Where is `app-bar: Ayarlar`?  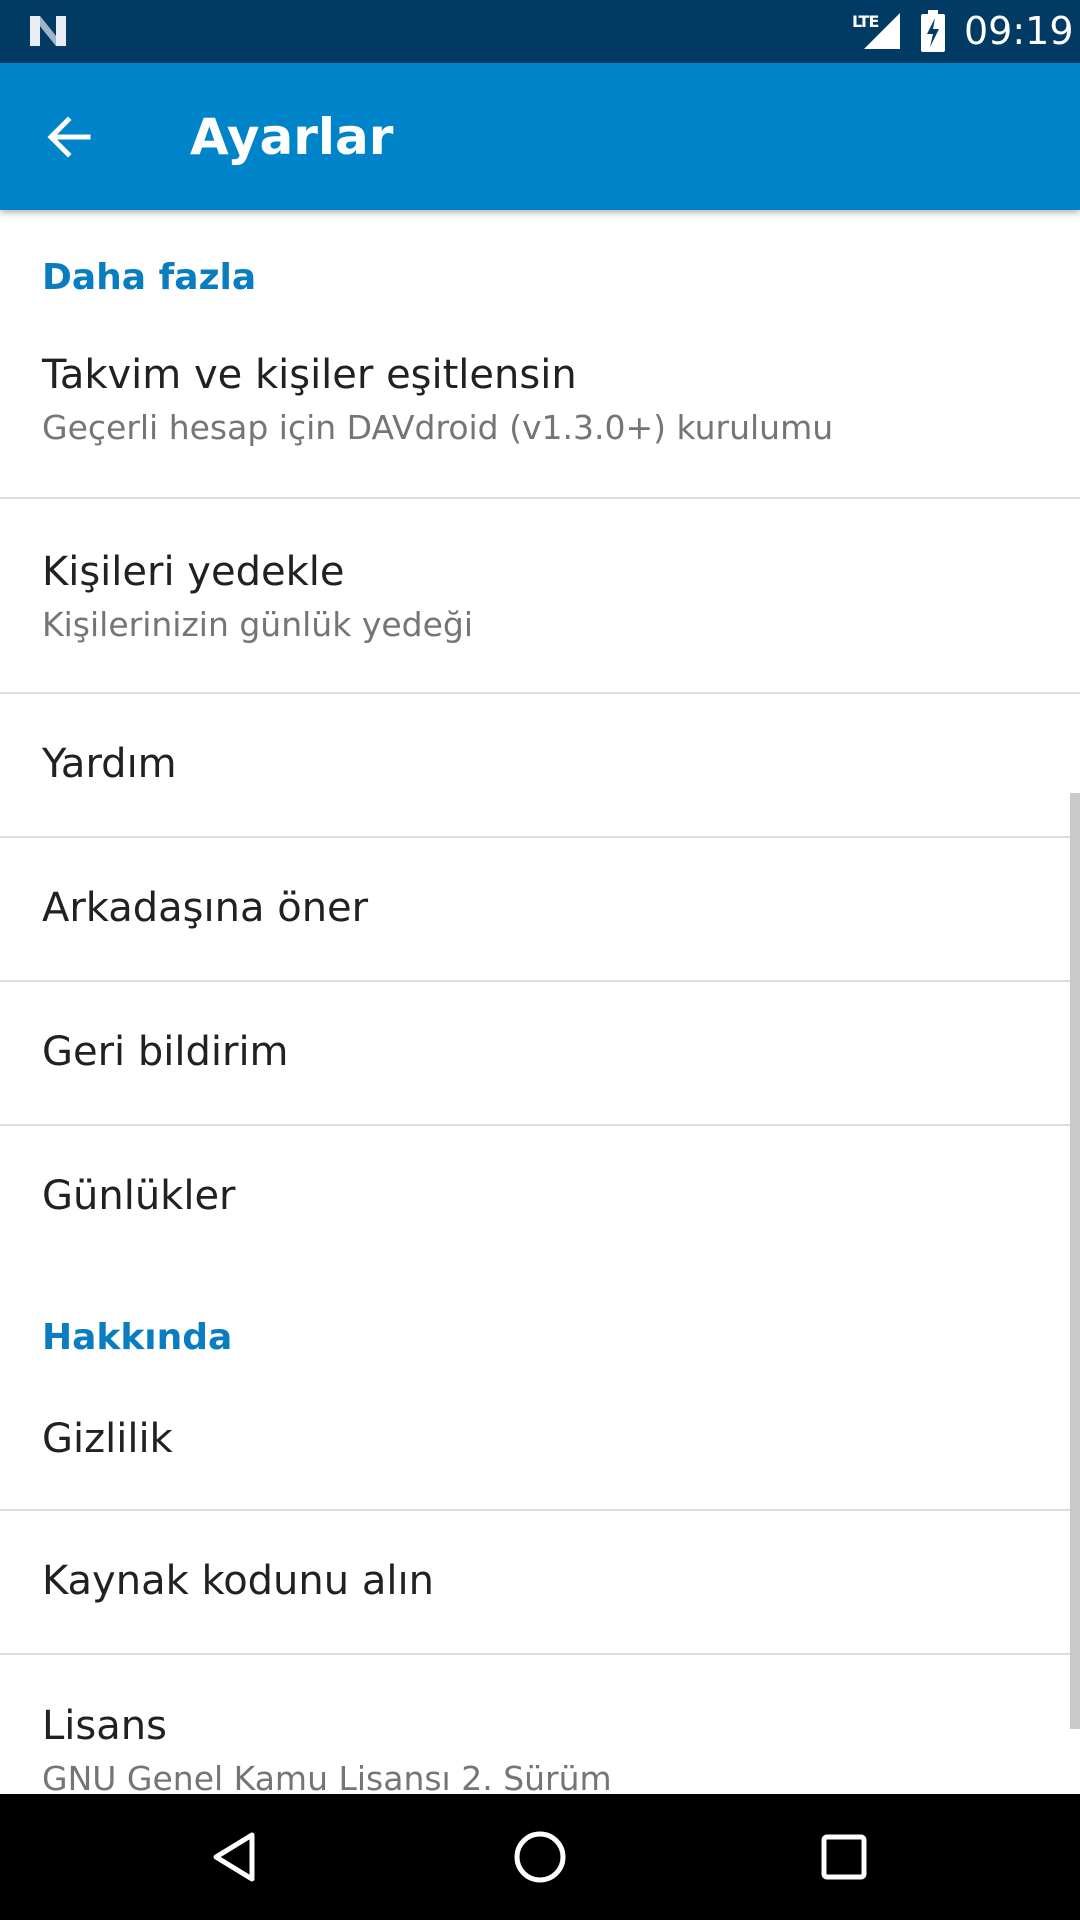 app-bar: Ayarlar is located at coordinates (540, 136).